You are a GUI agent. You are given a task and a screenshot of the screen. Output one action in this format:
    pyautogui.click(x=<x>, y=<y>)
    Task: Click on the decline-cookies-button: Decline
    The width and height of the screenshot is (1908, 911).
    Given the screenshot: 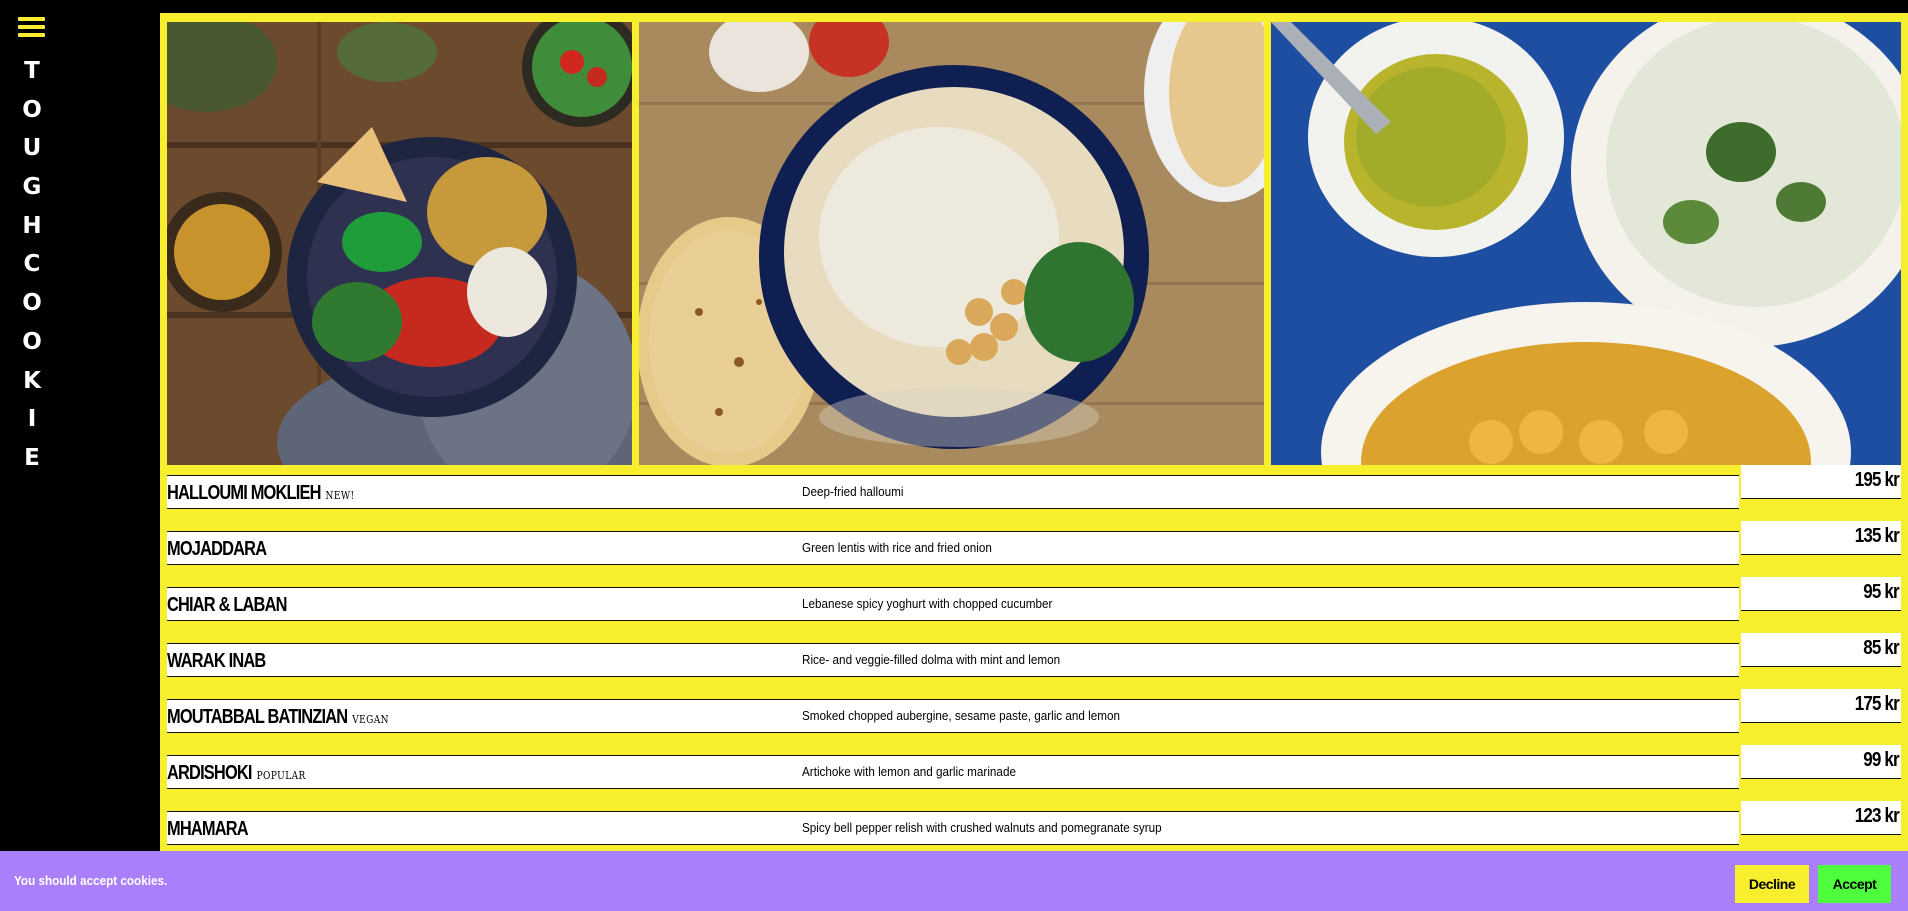 What is the action you would take?
    pyautogui.click(x=1772, y=884)
    